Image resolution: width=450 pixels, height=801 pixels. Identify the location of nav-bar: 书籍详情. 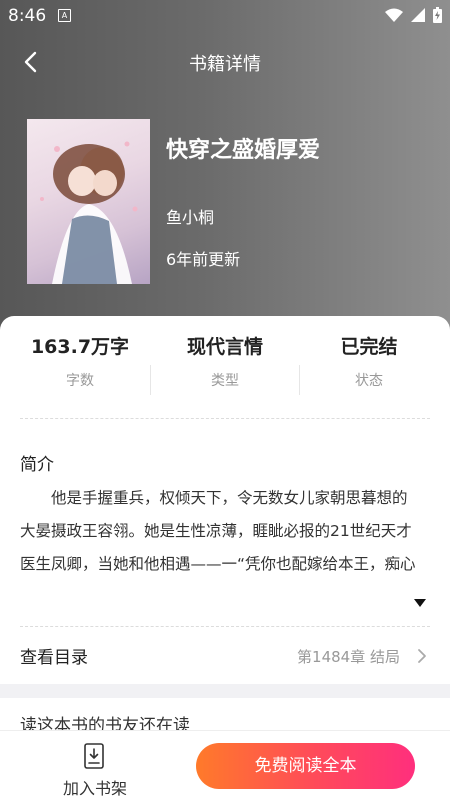
(225, 62).